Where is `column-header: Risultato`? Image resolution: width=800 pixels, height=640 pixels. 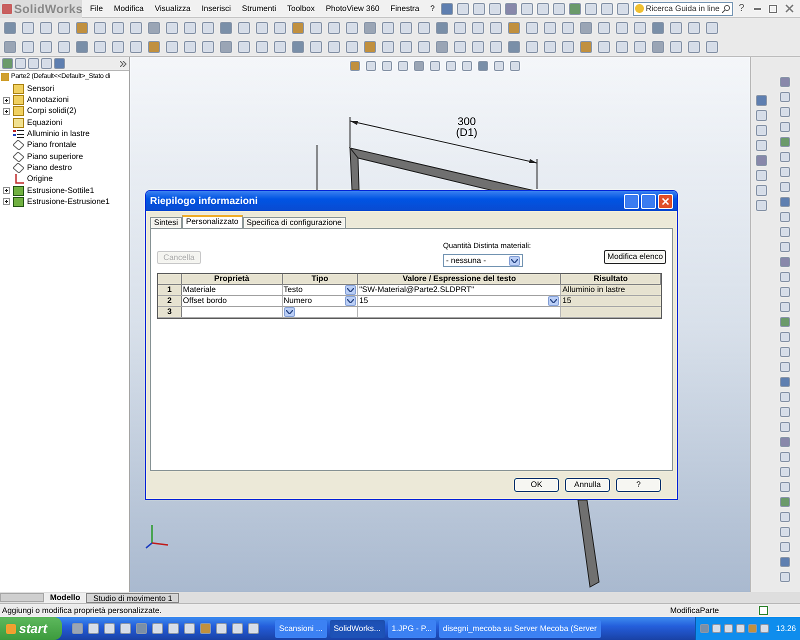
column-header: Risultato is located at coordinates (611, 279).